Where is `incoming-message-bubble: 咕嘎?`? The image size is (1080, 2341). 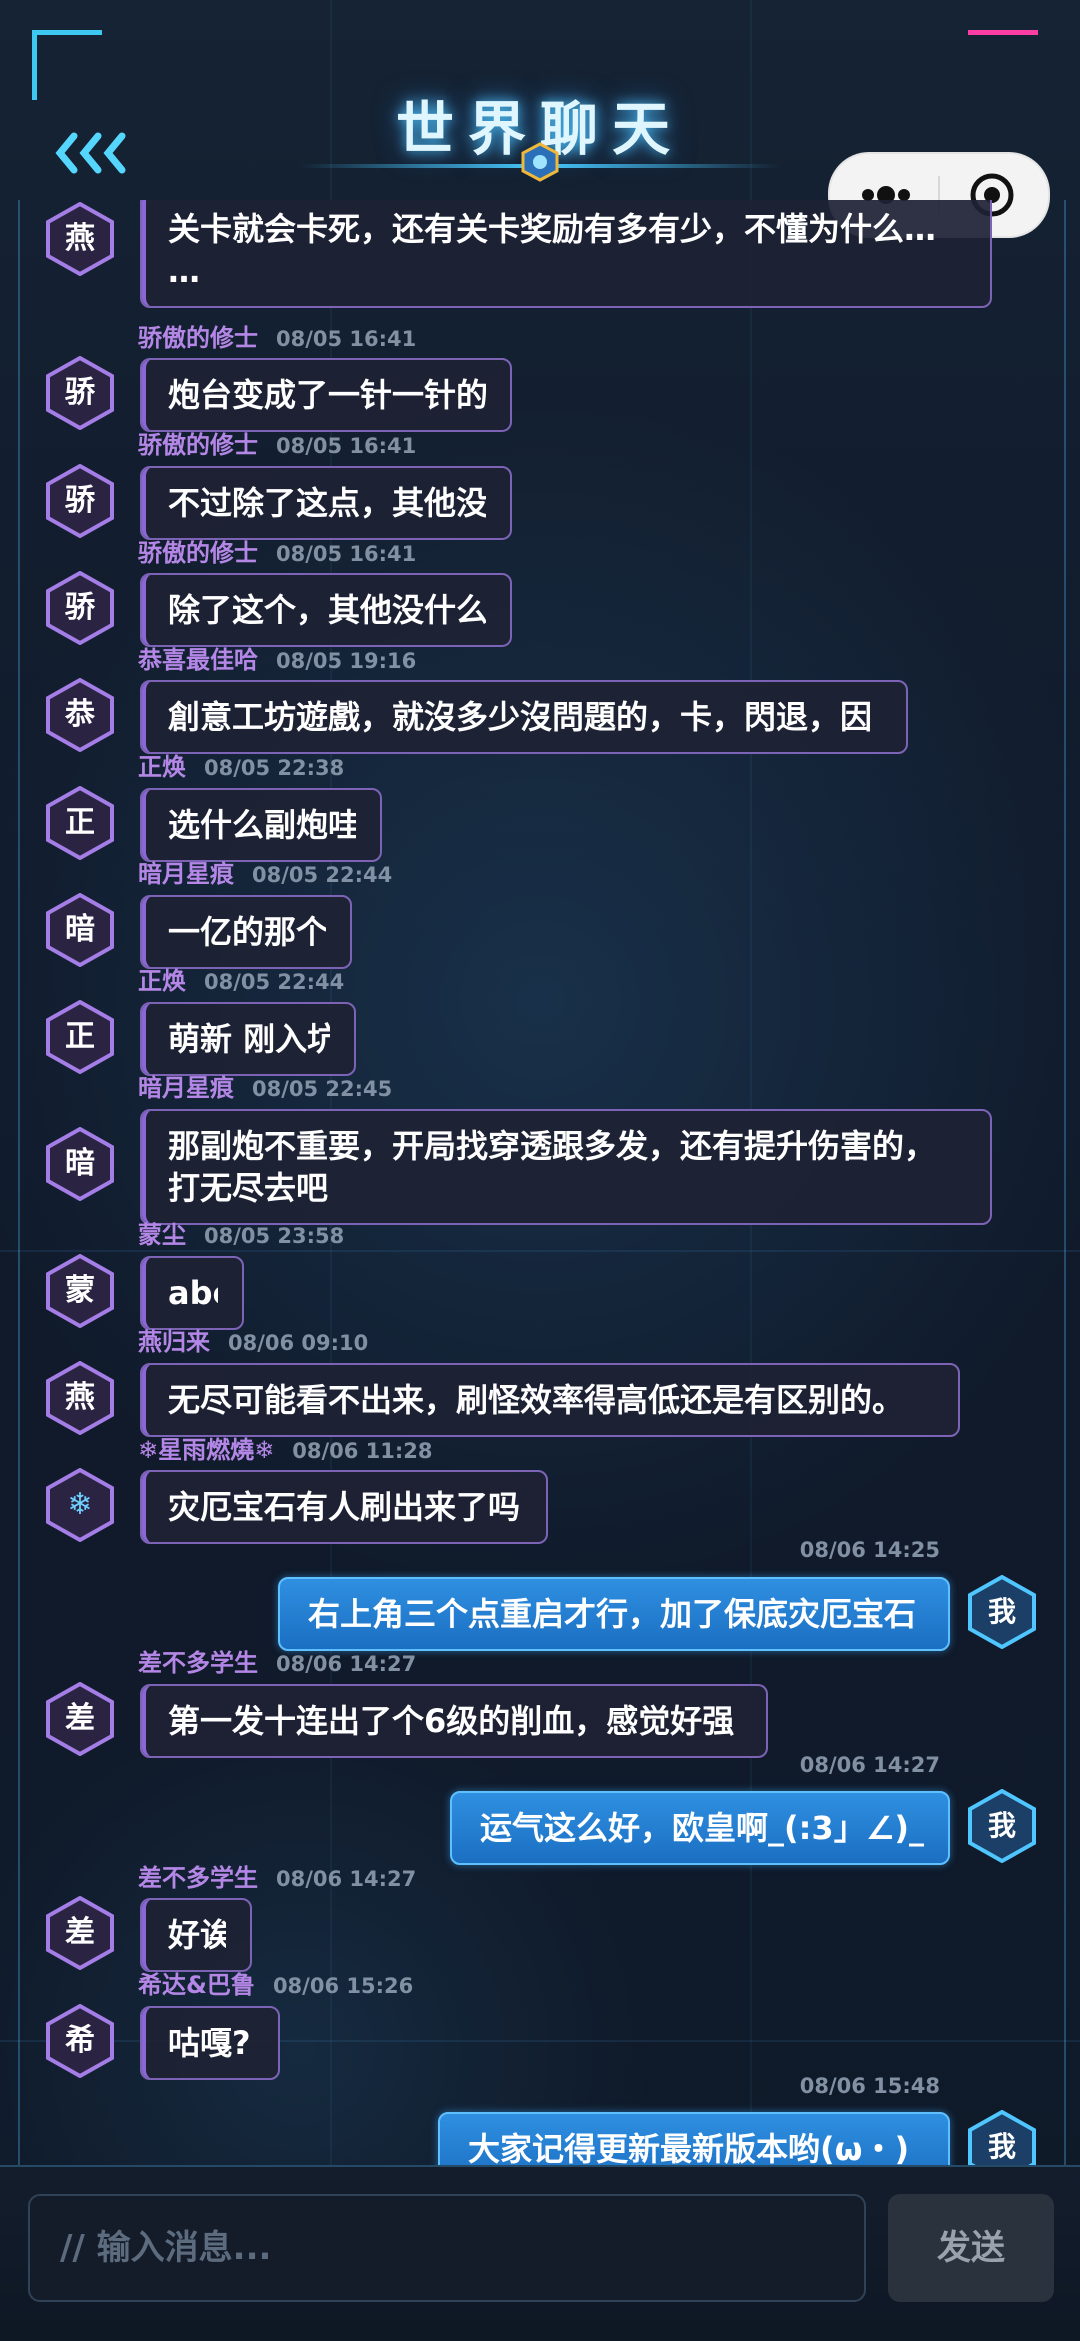 incoming-message-bubble: 咕嘎? is located at coordinates (210, 2043).